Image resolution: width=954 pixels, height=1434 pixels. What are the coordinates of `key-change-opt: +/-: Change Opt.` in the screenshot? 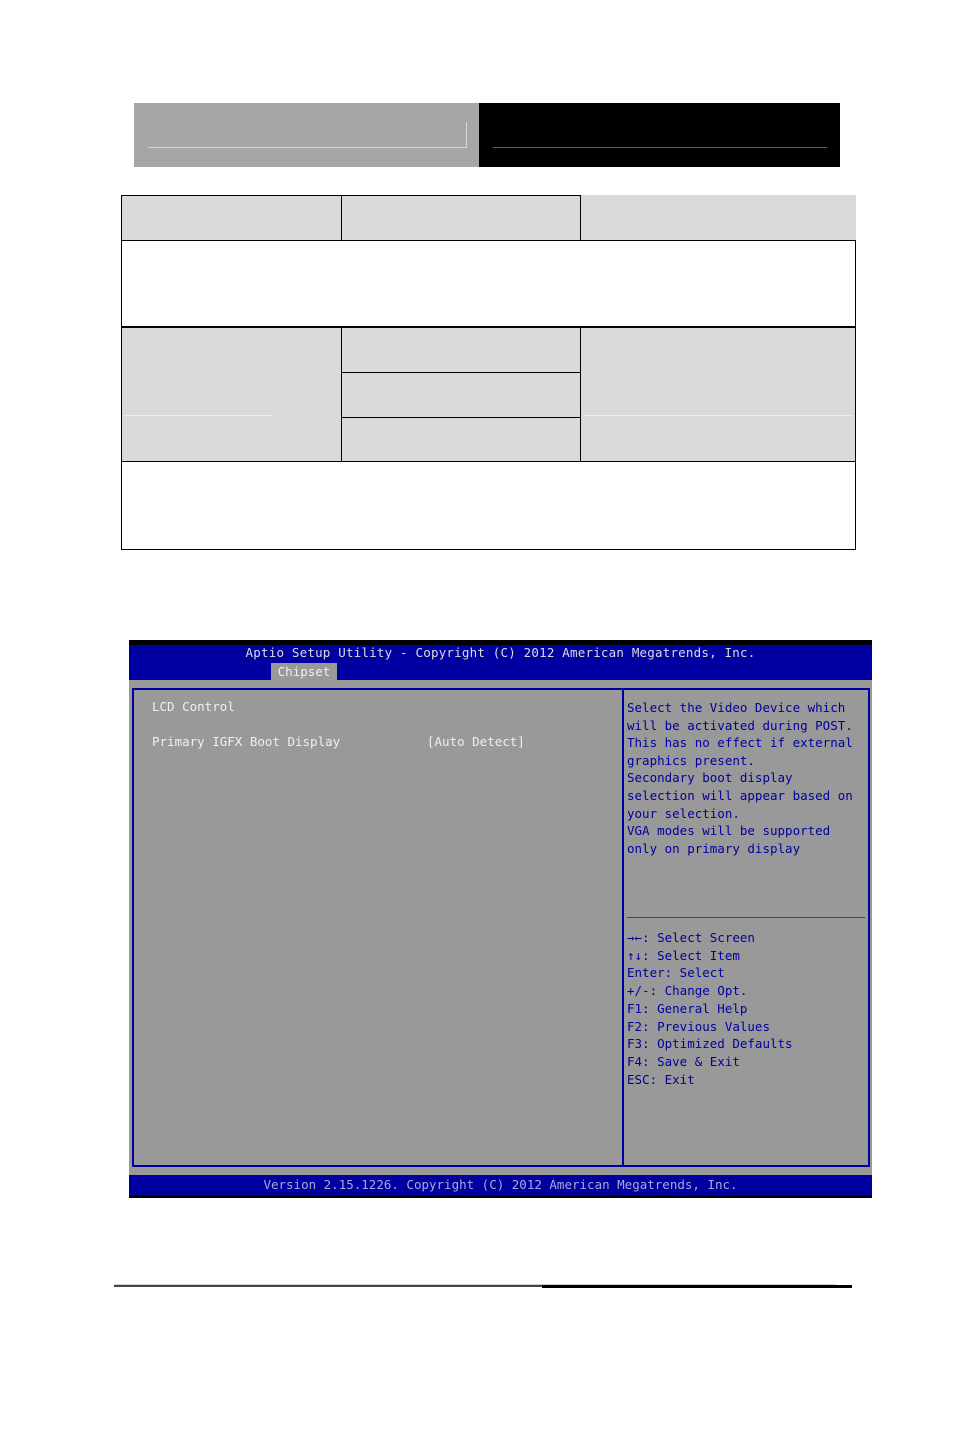 It's located at (687, 991).